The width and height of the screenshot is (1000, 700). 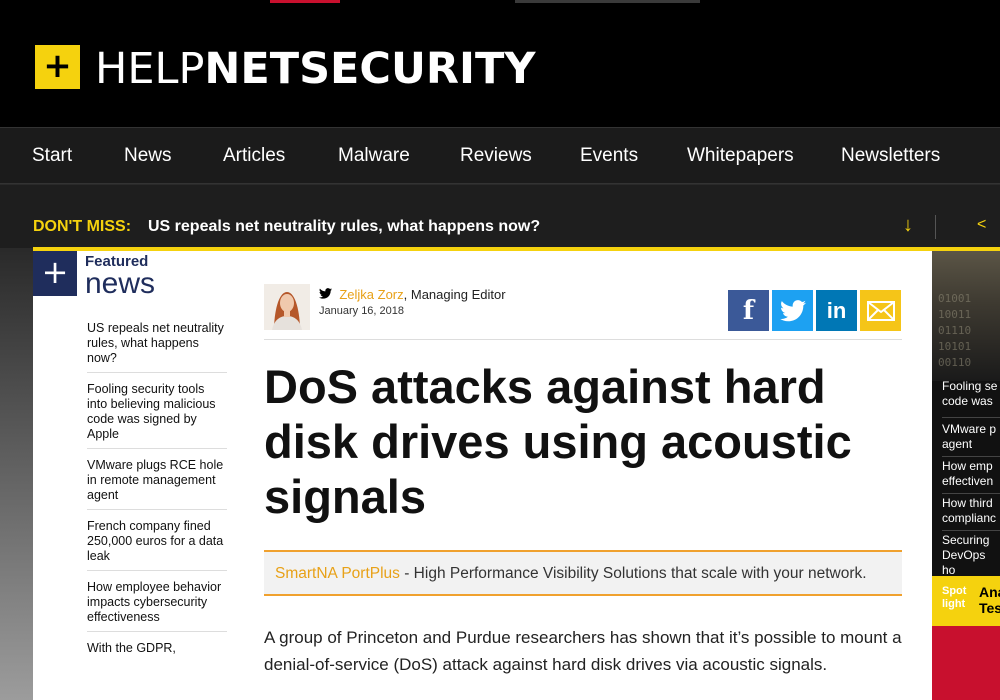 I want to click on spotlight-banner: Spot light Ana Tes, so click(x=966, y=601).